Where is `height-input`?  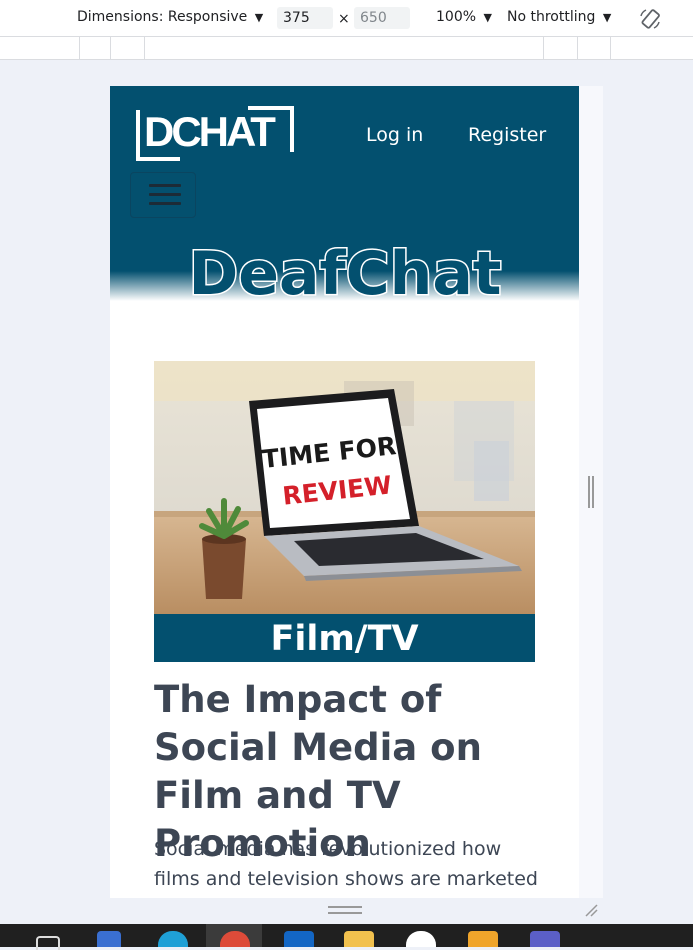
height-input is located at coordinates (382, 18).